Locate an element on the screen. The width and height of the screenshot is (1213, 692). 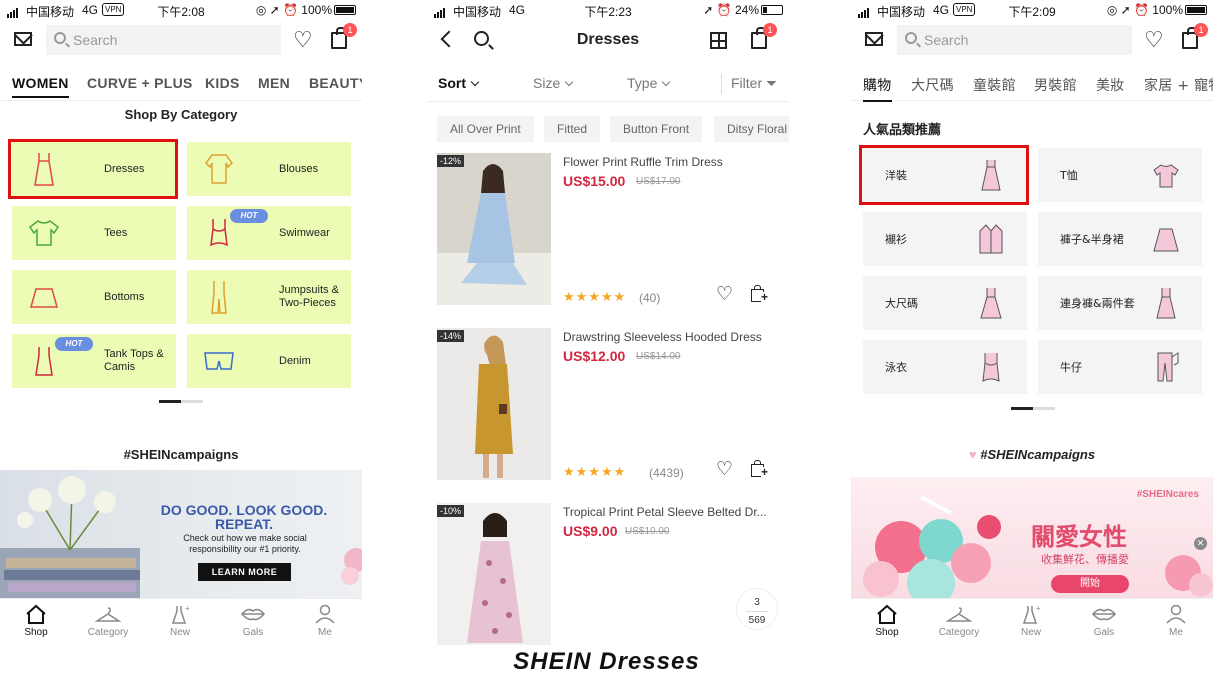
chip: Button Front is located at coordinates (656, 129).